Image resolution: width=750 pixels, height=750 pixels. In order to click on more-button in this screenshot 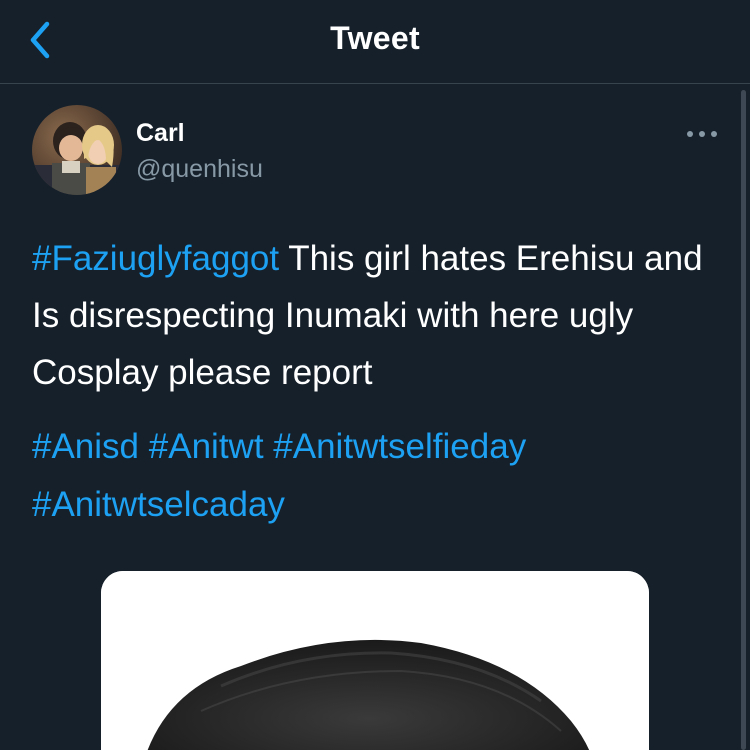, I will do `click(702, 134)`.